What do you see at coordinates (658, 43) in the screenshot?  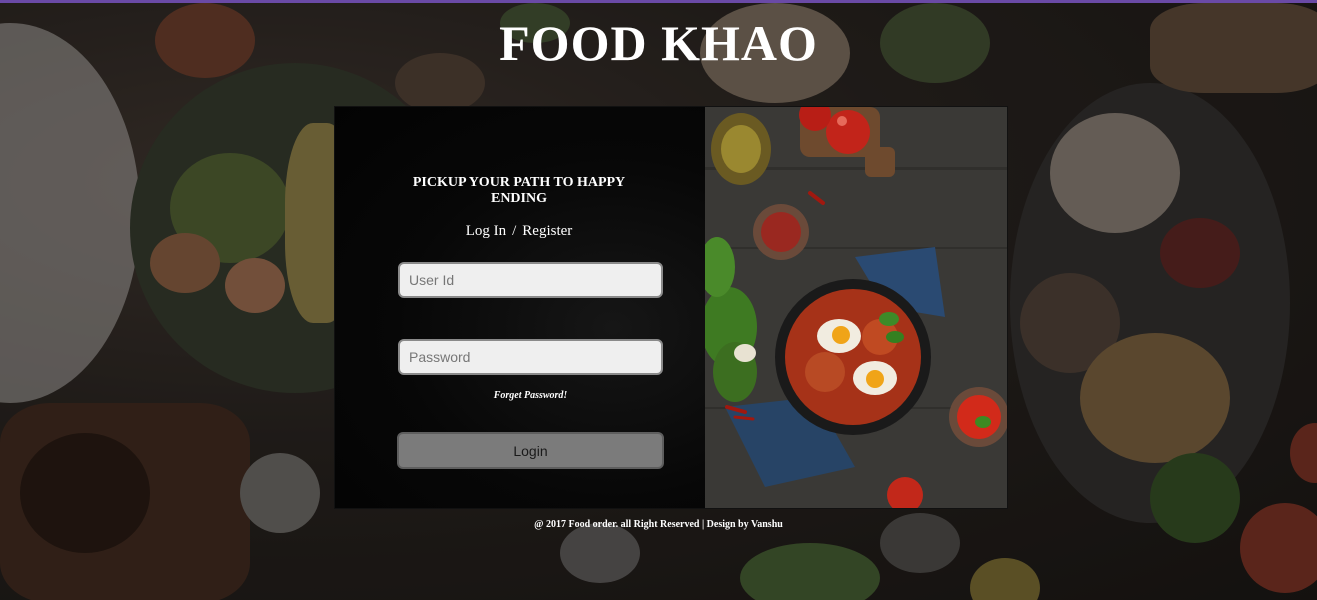 I see `site-title: FOOD KHAO` at bounding box center [658, 43].